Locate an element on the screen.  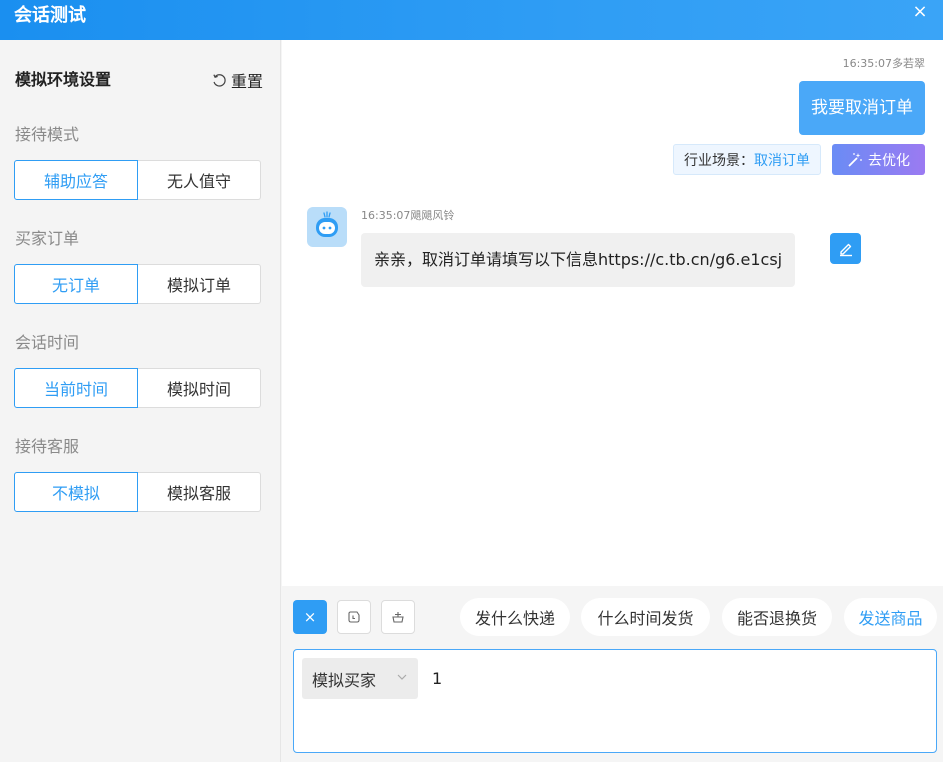
scene-tag-label: 行业场景： is located at coordinates (719, 160).